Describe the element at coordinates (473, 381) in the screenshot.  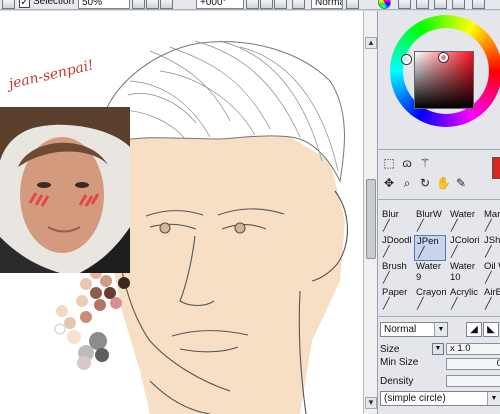
I see `density-slider` at that location.